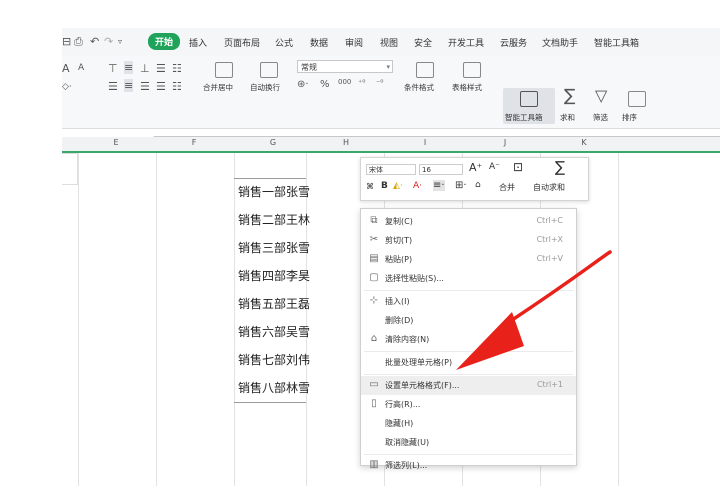 The width and height of the screenshot is (720, 490). I want to click on column-header-f: F, so click(194, 142).